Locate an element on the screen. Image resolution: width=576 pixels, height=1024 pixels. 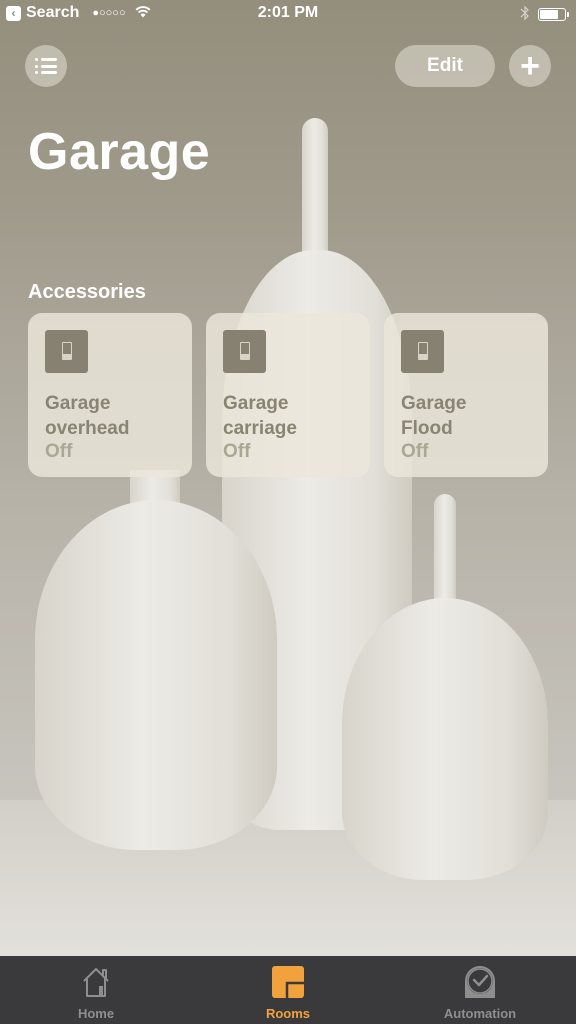
accessory-tile-garage-flood: Garage Flood Off is located at coordinates (466, 395).